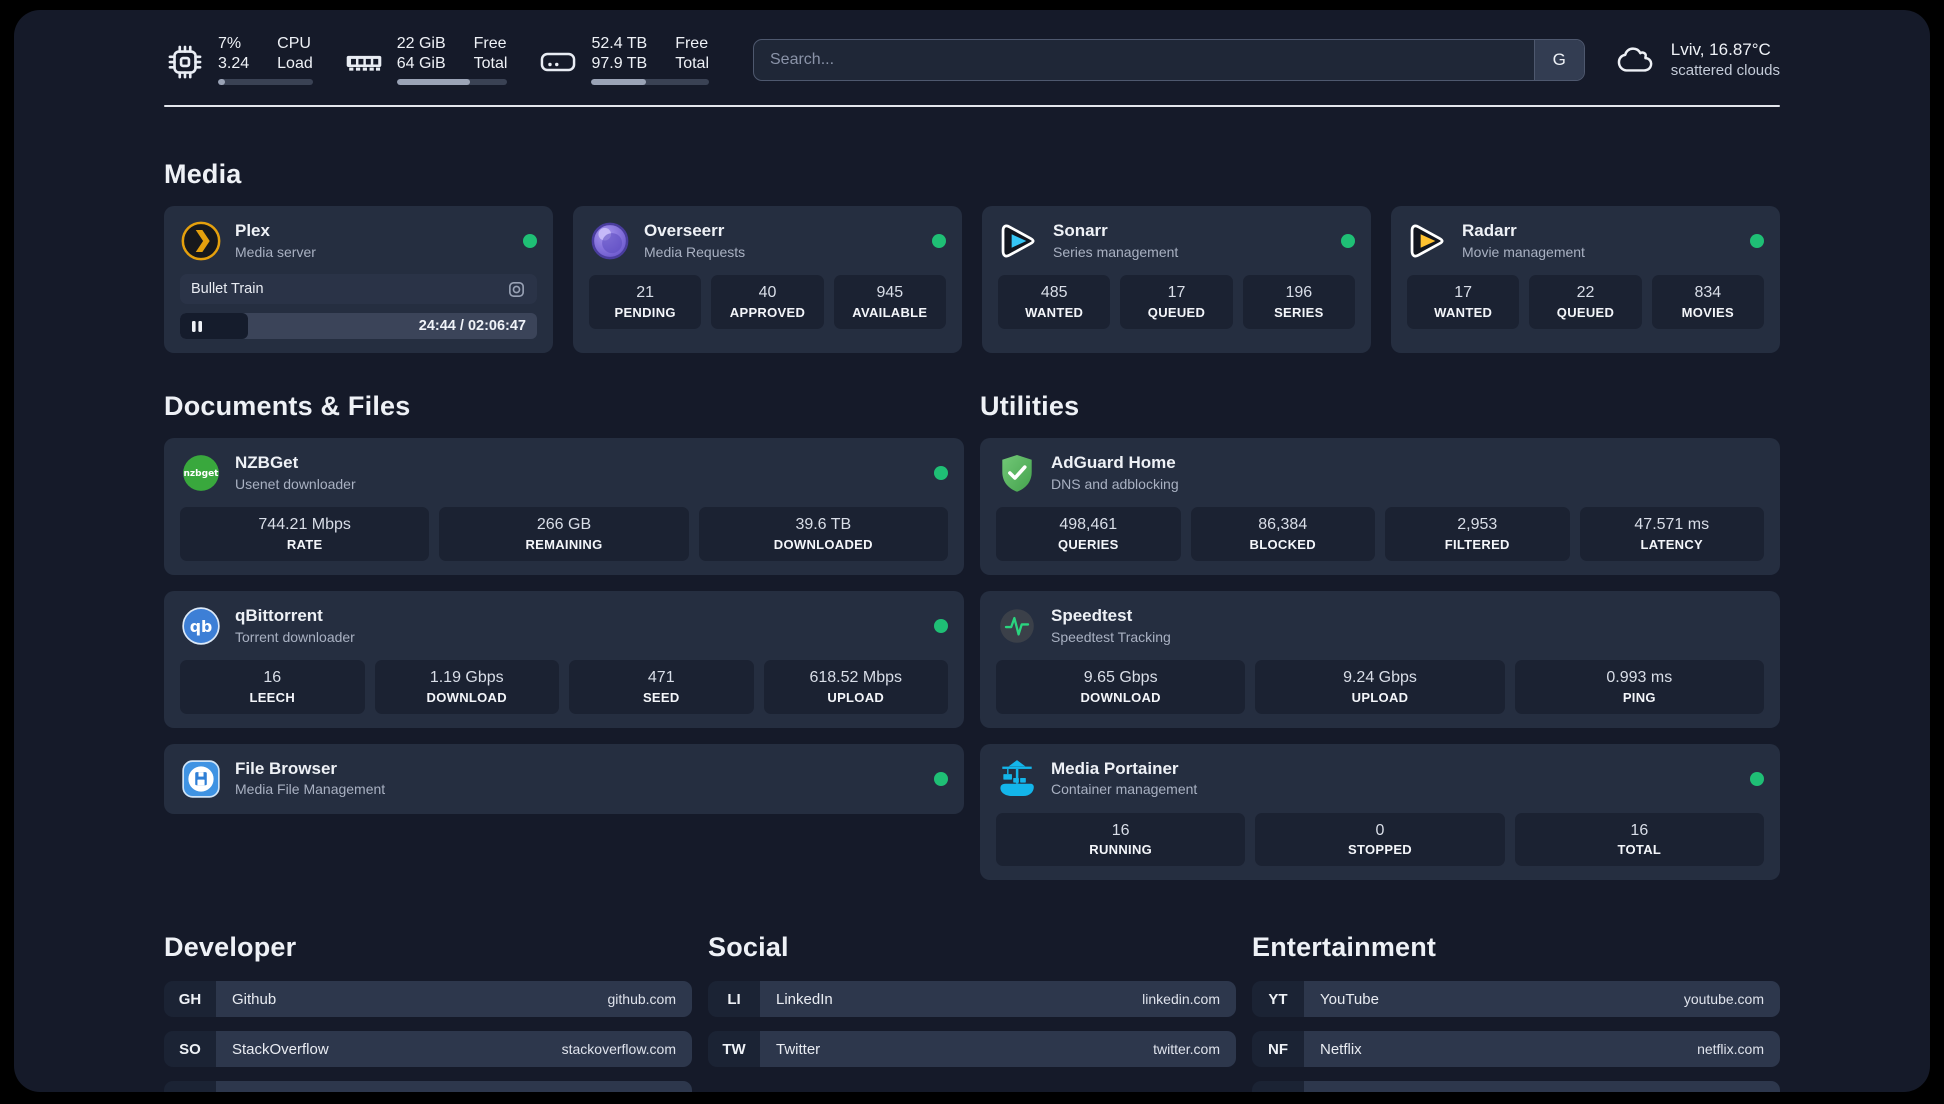 Image resolution: width=1944 pixels, height=1104 pixels. Describe the element at coordinates (472, 326) in the screenshot. I see `playback-time: 24:44 / 02:06:47` at that location.